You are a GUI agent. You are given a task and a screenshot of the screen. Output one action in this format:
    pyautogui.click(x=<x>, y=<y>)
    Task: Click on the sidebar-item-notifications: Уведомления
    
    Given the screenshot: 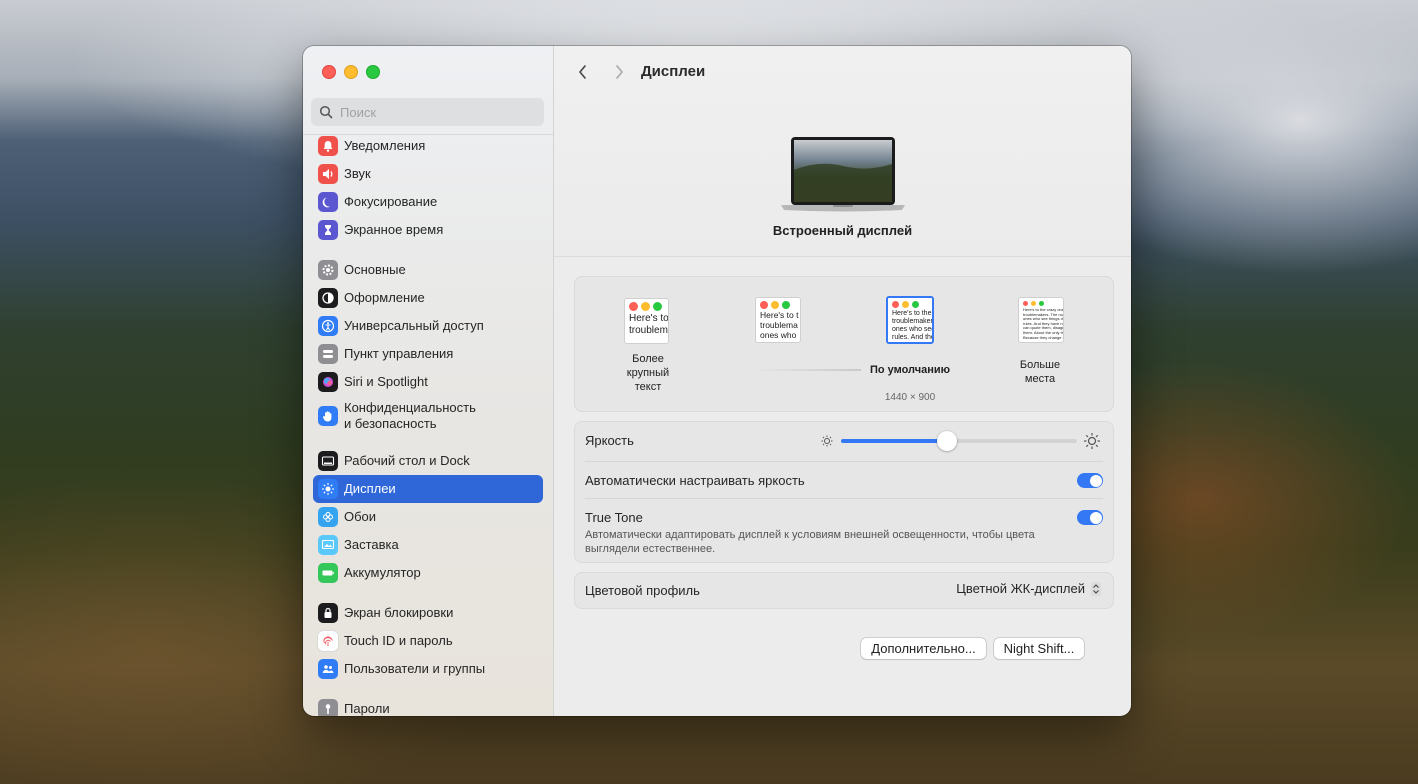 What is the action you would take?
    pyautogui.click(x=428, y=147)
    